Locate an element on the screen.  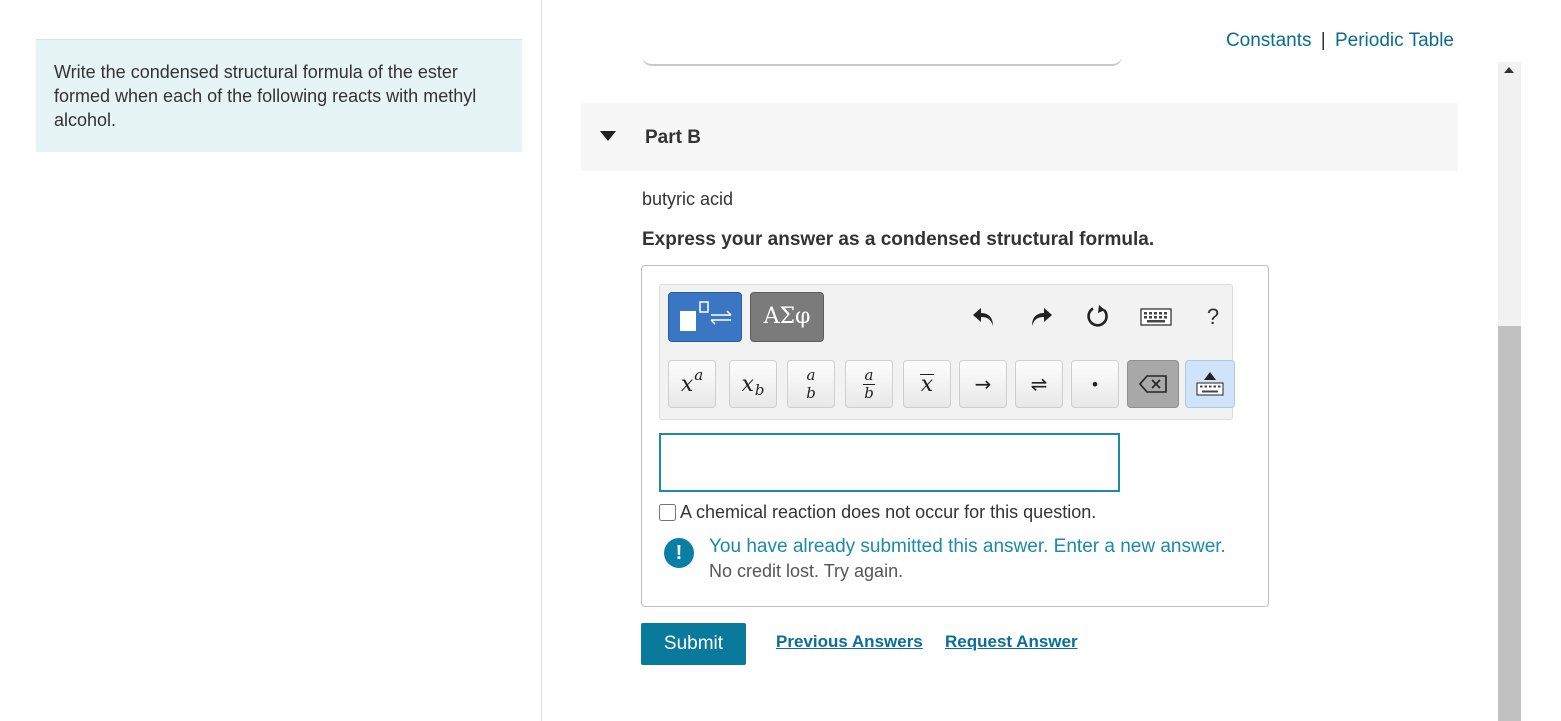
equation-toolbar: ΑΣφ ? x a x b a b a b x → ⇌ • is located at coordinates (947, 352).